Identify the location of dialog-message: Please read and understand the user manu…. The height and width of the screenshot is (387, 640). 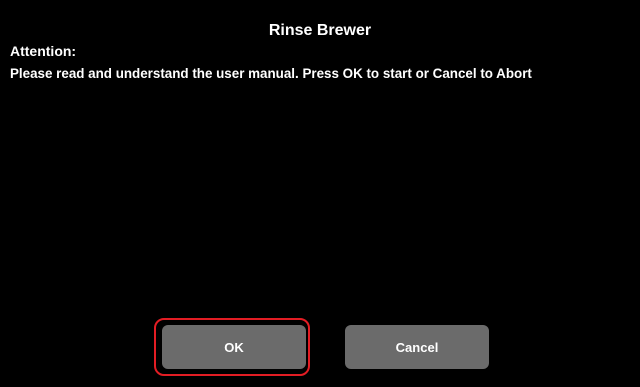
(271, 73).